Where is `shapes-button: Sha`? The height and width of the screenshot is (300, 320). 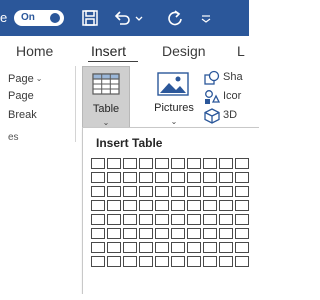 shapes-button: Sha is located at coordinates (231, 78).